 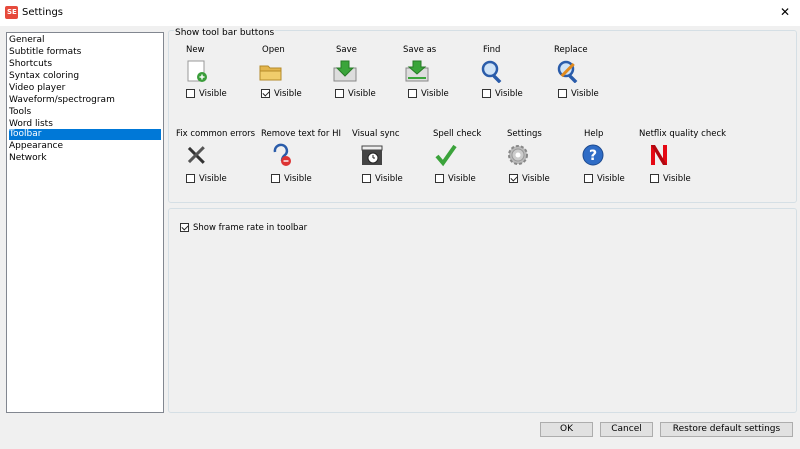 I want to click on app-icon: SE, so click(x=11, y=12).